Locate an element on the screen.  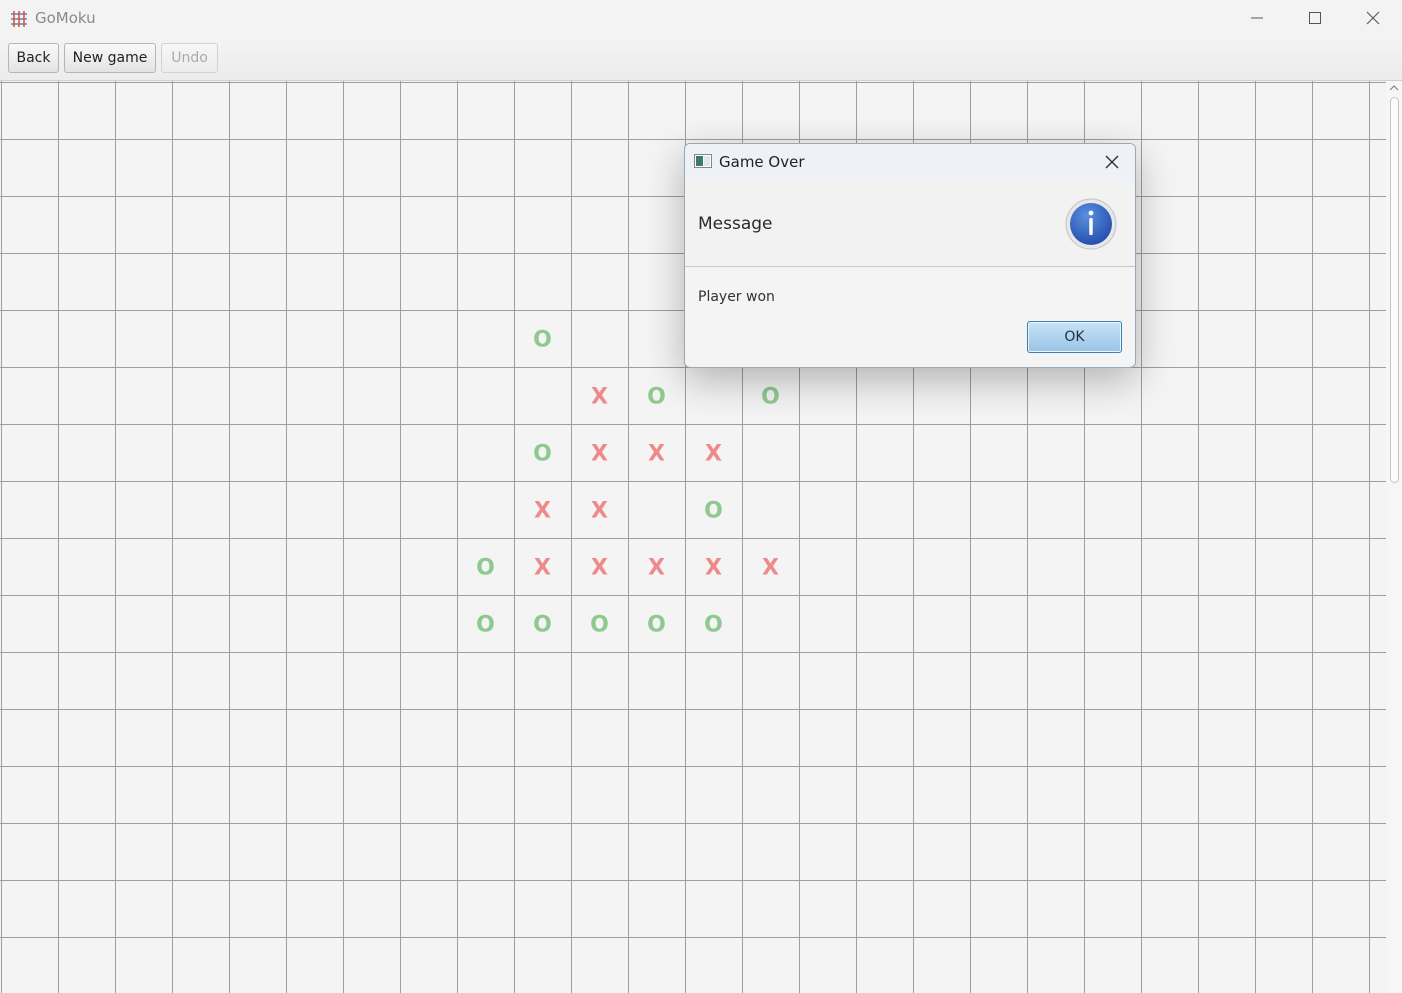
back-button: Back is located at coordinates (33, 58).